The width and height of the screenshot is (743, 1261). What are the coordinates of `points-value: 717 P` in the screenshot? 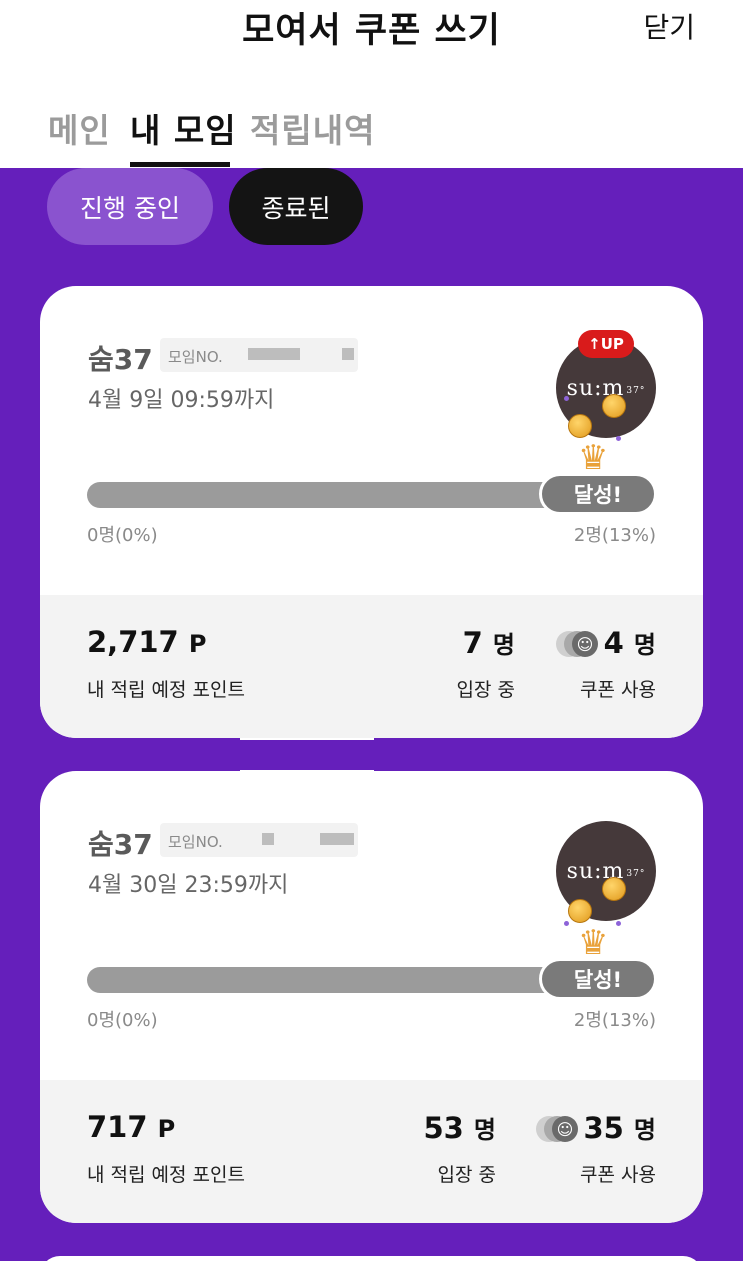 It's located at (131, 1127).